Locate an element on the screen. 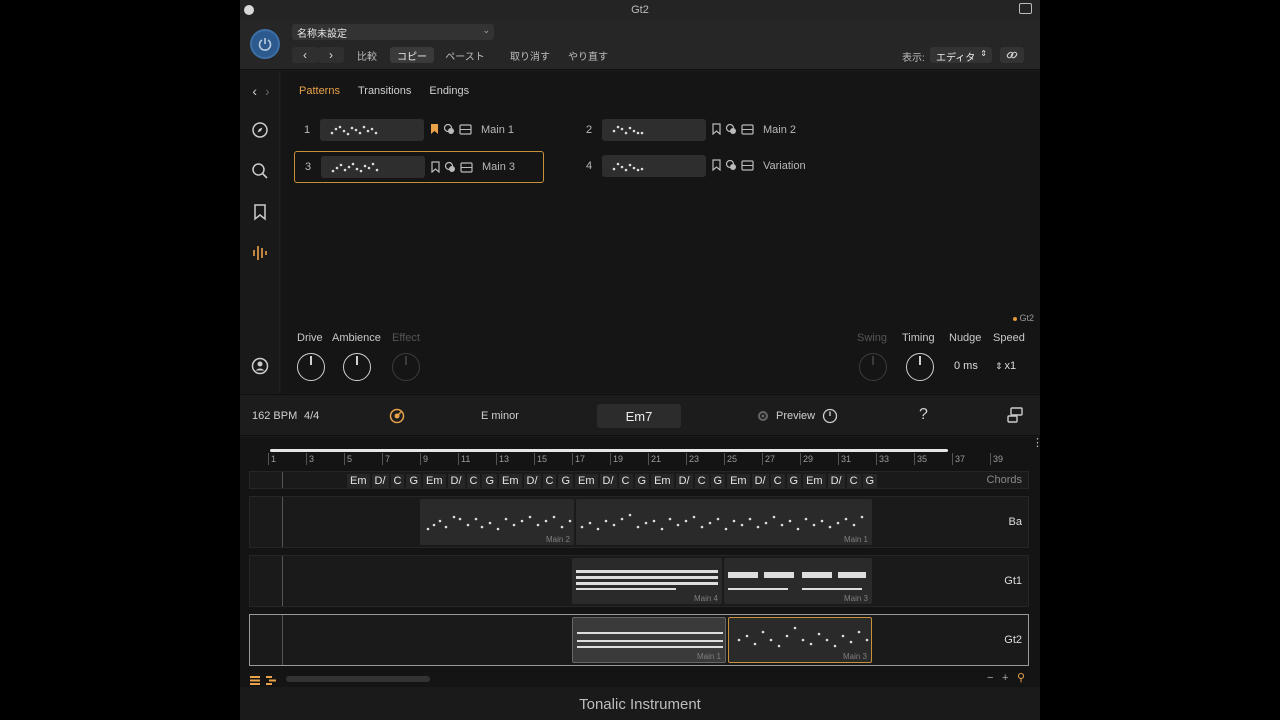  sidebar-item-patterns is located at coordinates (260, 253).